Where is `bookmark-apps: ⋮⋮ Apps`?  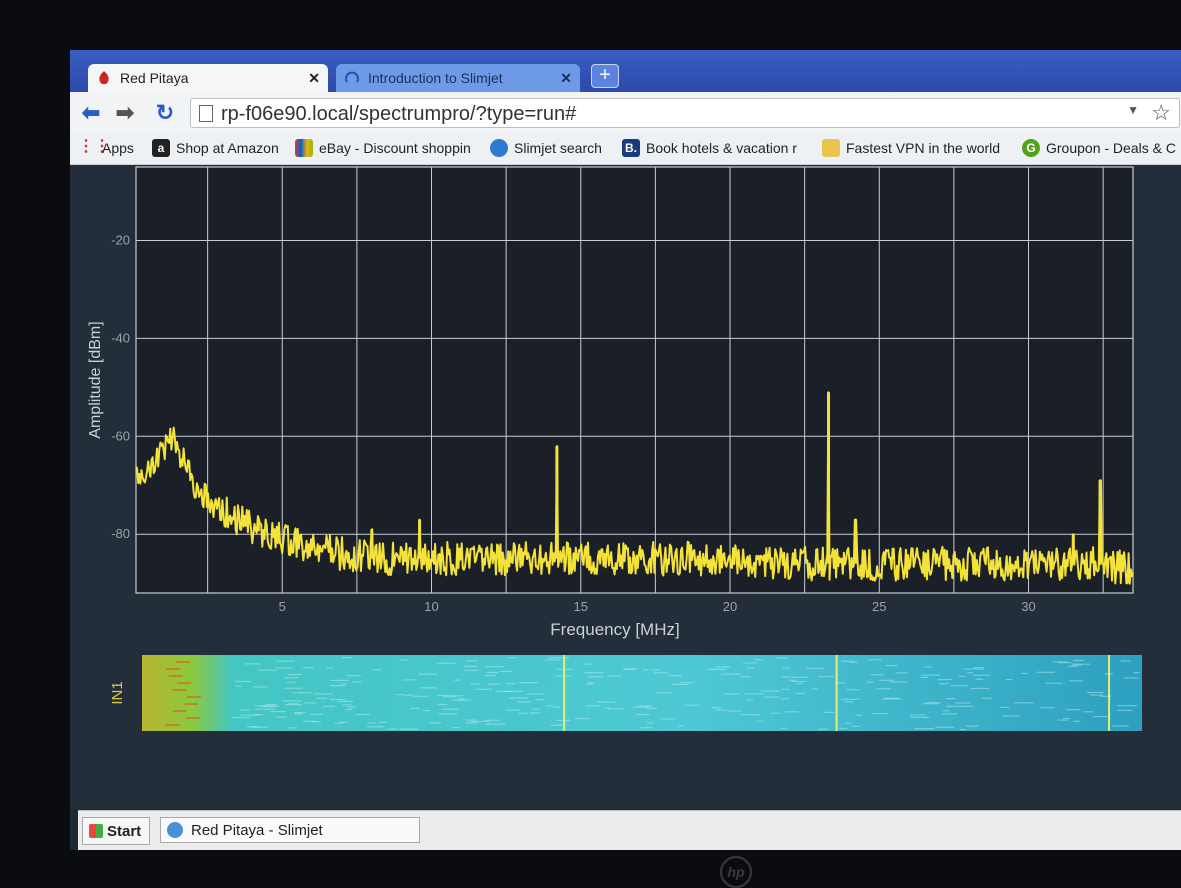
bookmark-apps: ⋮⋮ Apps is located at coordinates (106, 148).